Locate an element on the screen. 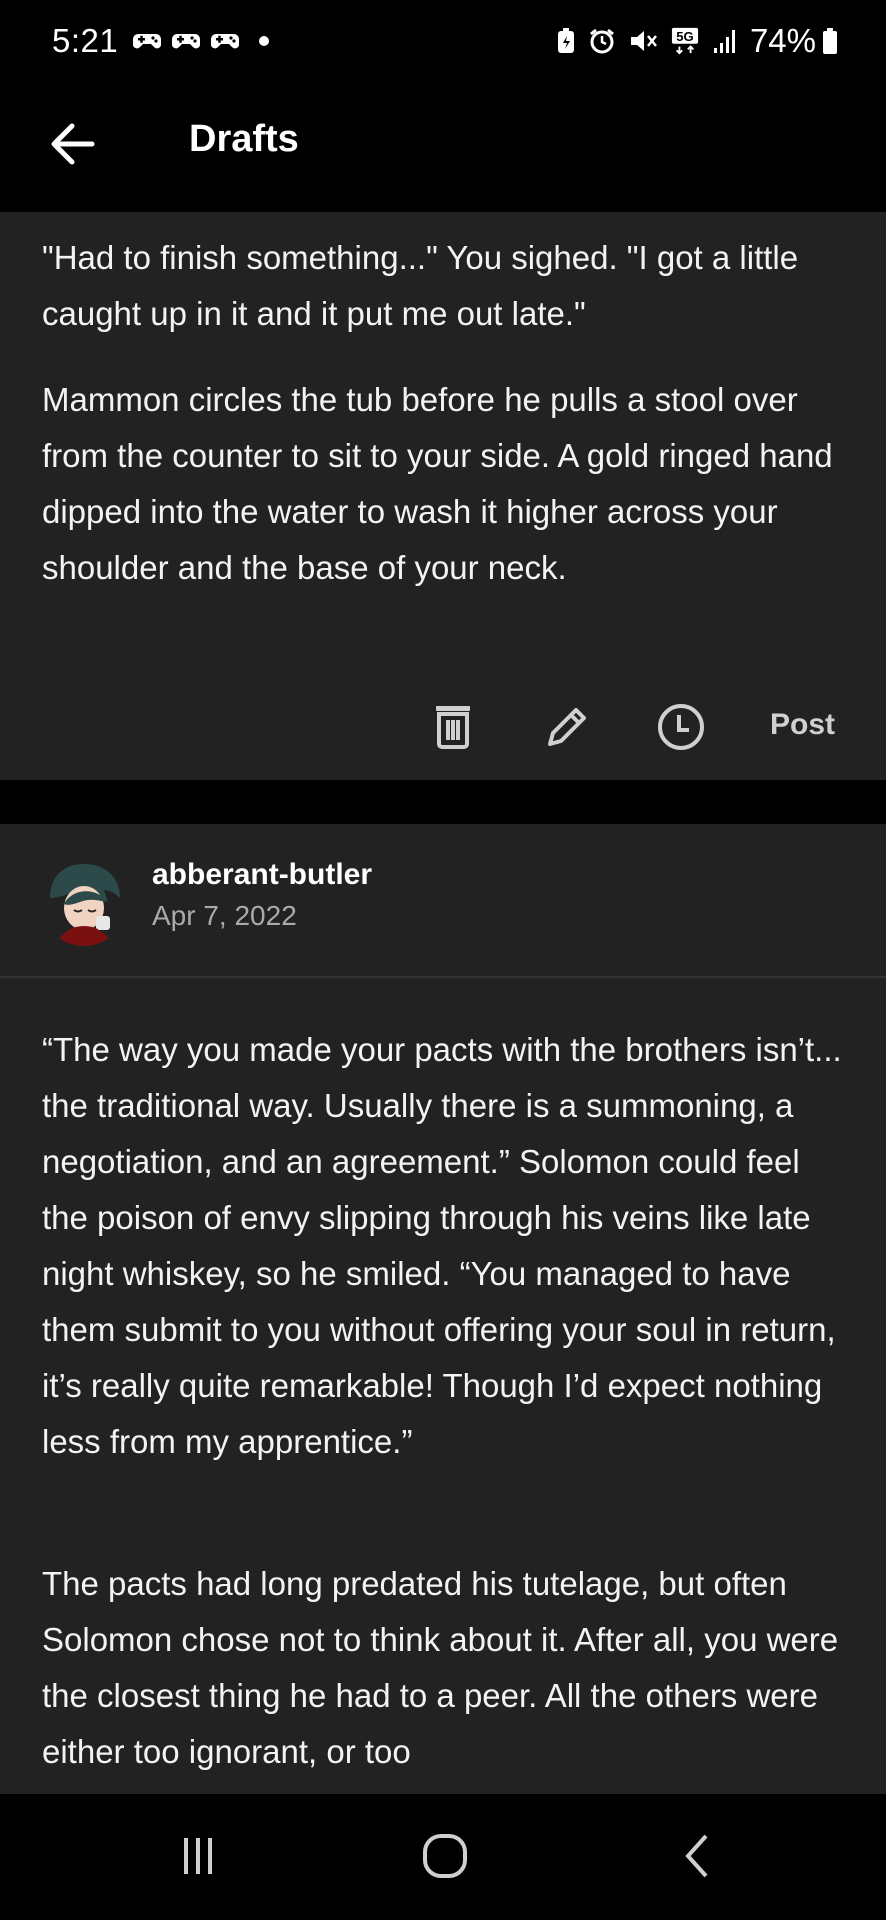 This screenshot has width=886, height=1920. divider is located at coordinates (443, 977).